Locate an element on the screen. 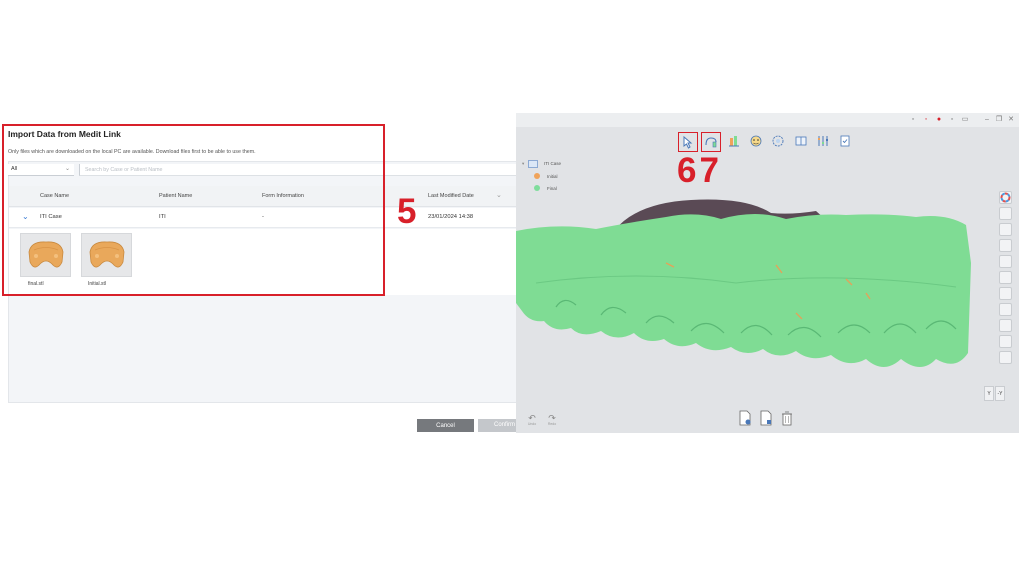  settings-icon: ▫ is located at coordinates (952, 120).